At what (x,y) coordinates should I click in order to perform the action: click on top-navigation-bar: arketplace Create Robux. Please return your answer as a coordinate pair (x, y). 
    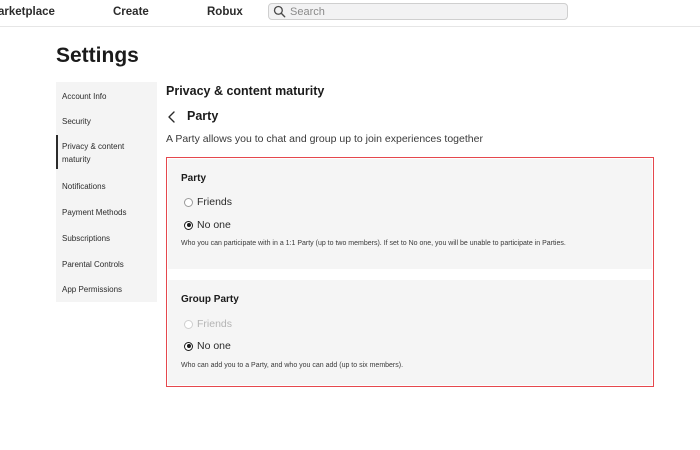
    Looking at the image, I should click on (350, 13).